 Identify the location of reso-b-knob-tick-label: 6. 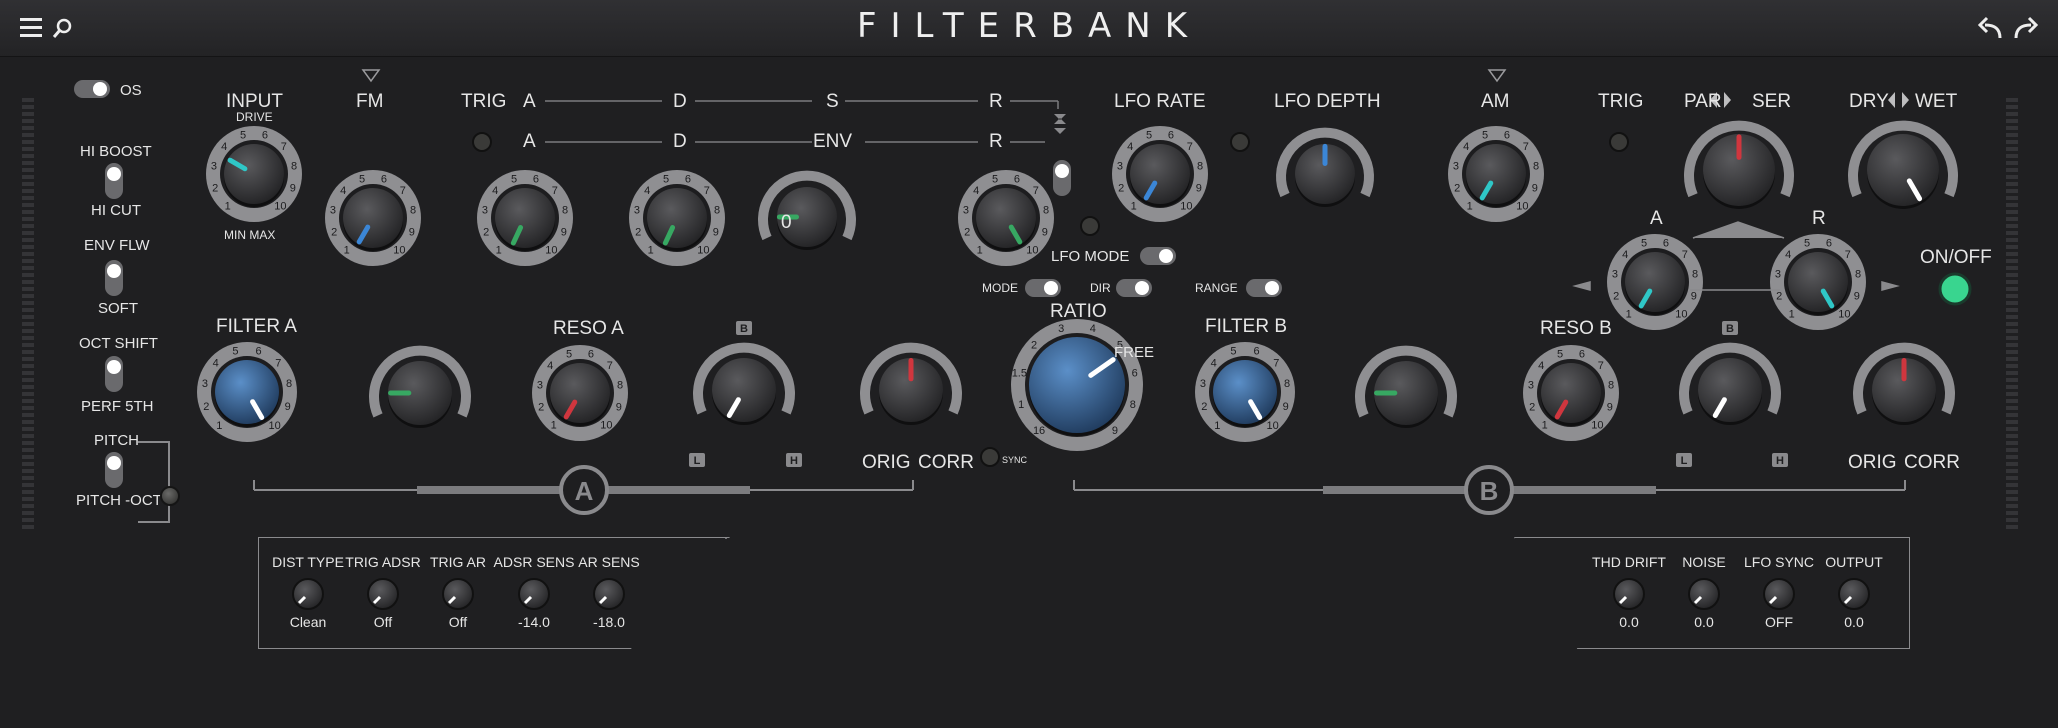
(1582, 355).